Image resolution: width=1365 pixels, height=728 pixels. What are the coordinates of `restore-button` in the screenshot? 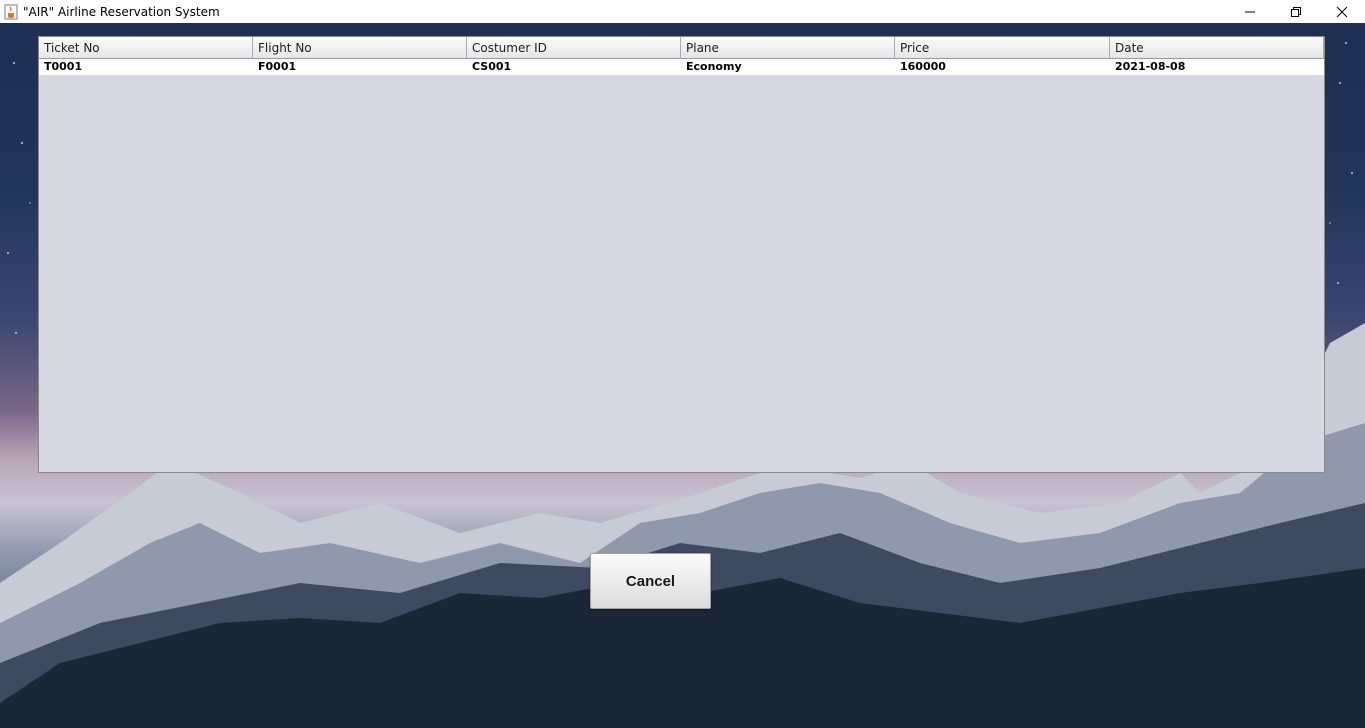 It's located at (1296, 11).